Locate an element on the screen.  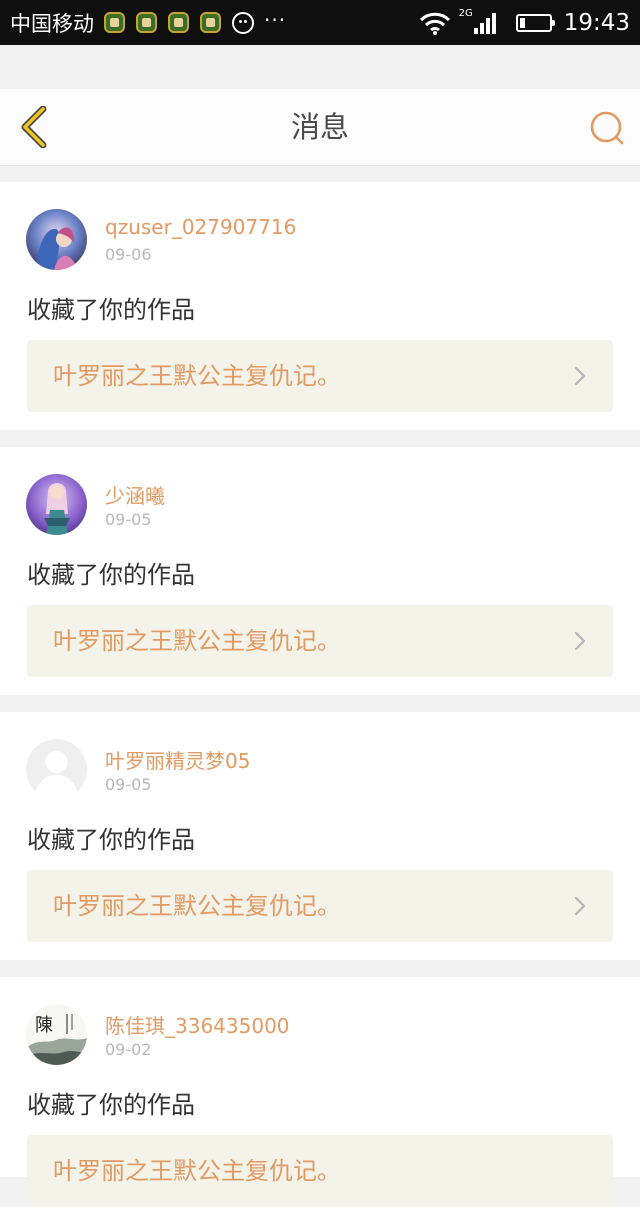
page-title: 消息 is located at coordinates (319, 127).